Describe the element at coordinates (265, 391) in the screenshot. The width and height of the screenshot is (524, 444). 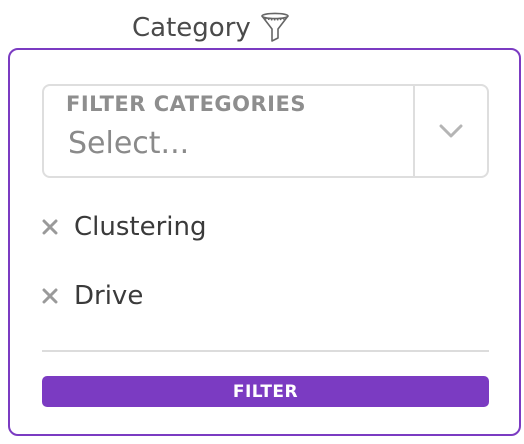
I see `filter-button: FILTER` at that location.